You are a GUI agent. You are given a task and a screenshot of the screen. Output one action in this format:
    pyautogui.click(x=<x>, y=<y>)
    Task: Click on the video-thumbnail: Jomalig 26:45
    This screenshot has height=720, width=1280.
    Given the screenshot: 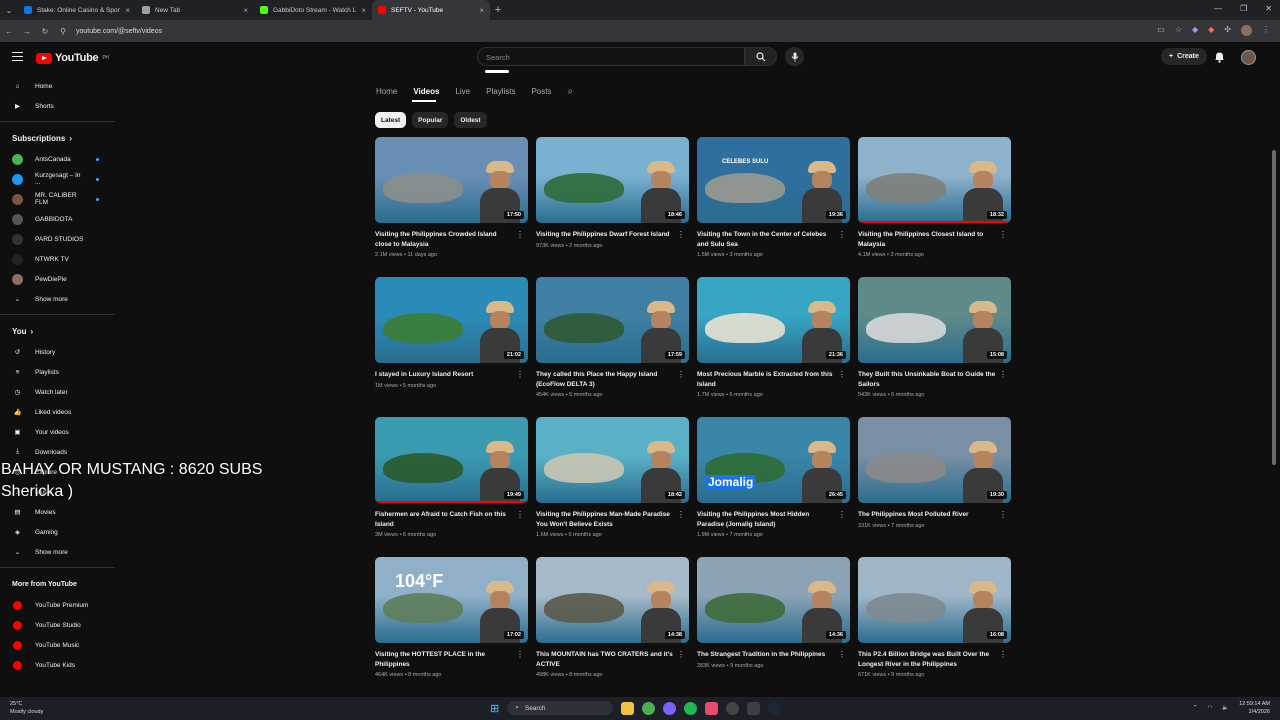 What is the action you would take?
    pyautogui.click(x=773, y=460)
    